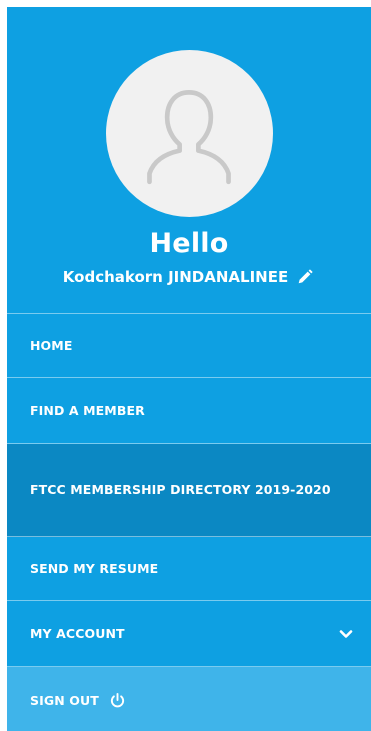 The width and height of the screenshot is (371, 731). I want to click on menu-item-label: SEND MY RESUME, so click(94, 568).